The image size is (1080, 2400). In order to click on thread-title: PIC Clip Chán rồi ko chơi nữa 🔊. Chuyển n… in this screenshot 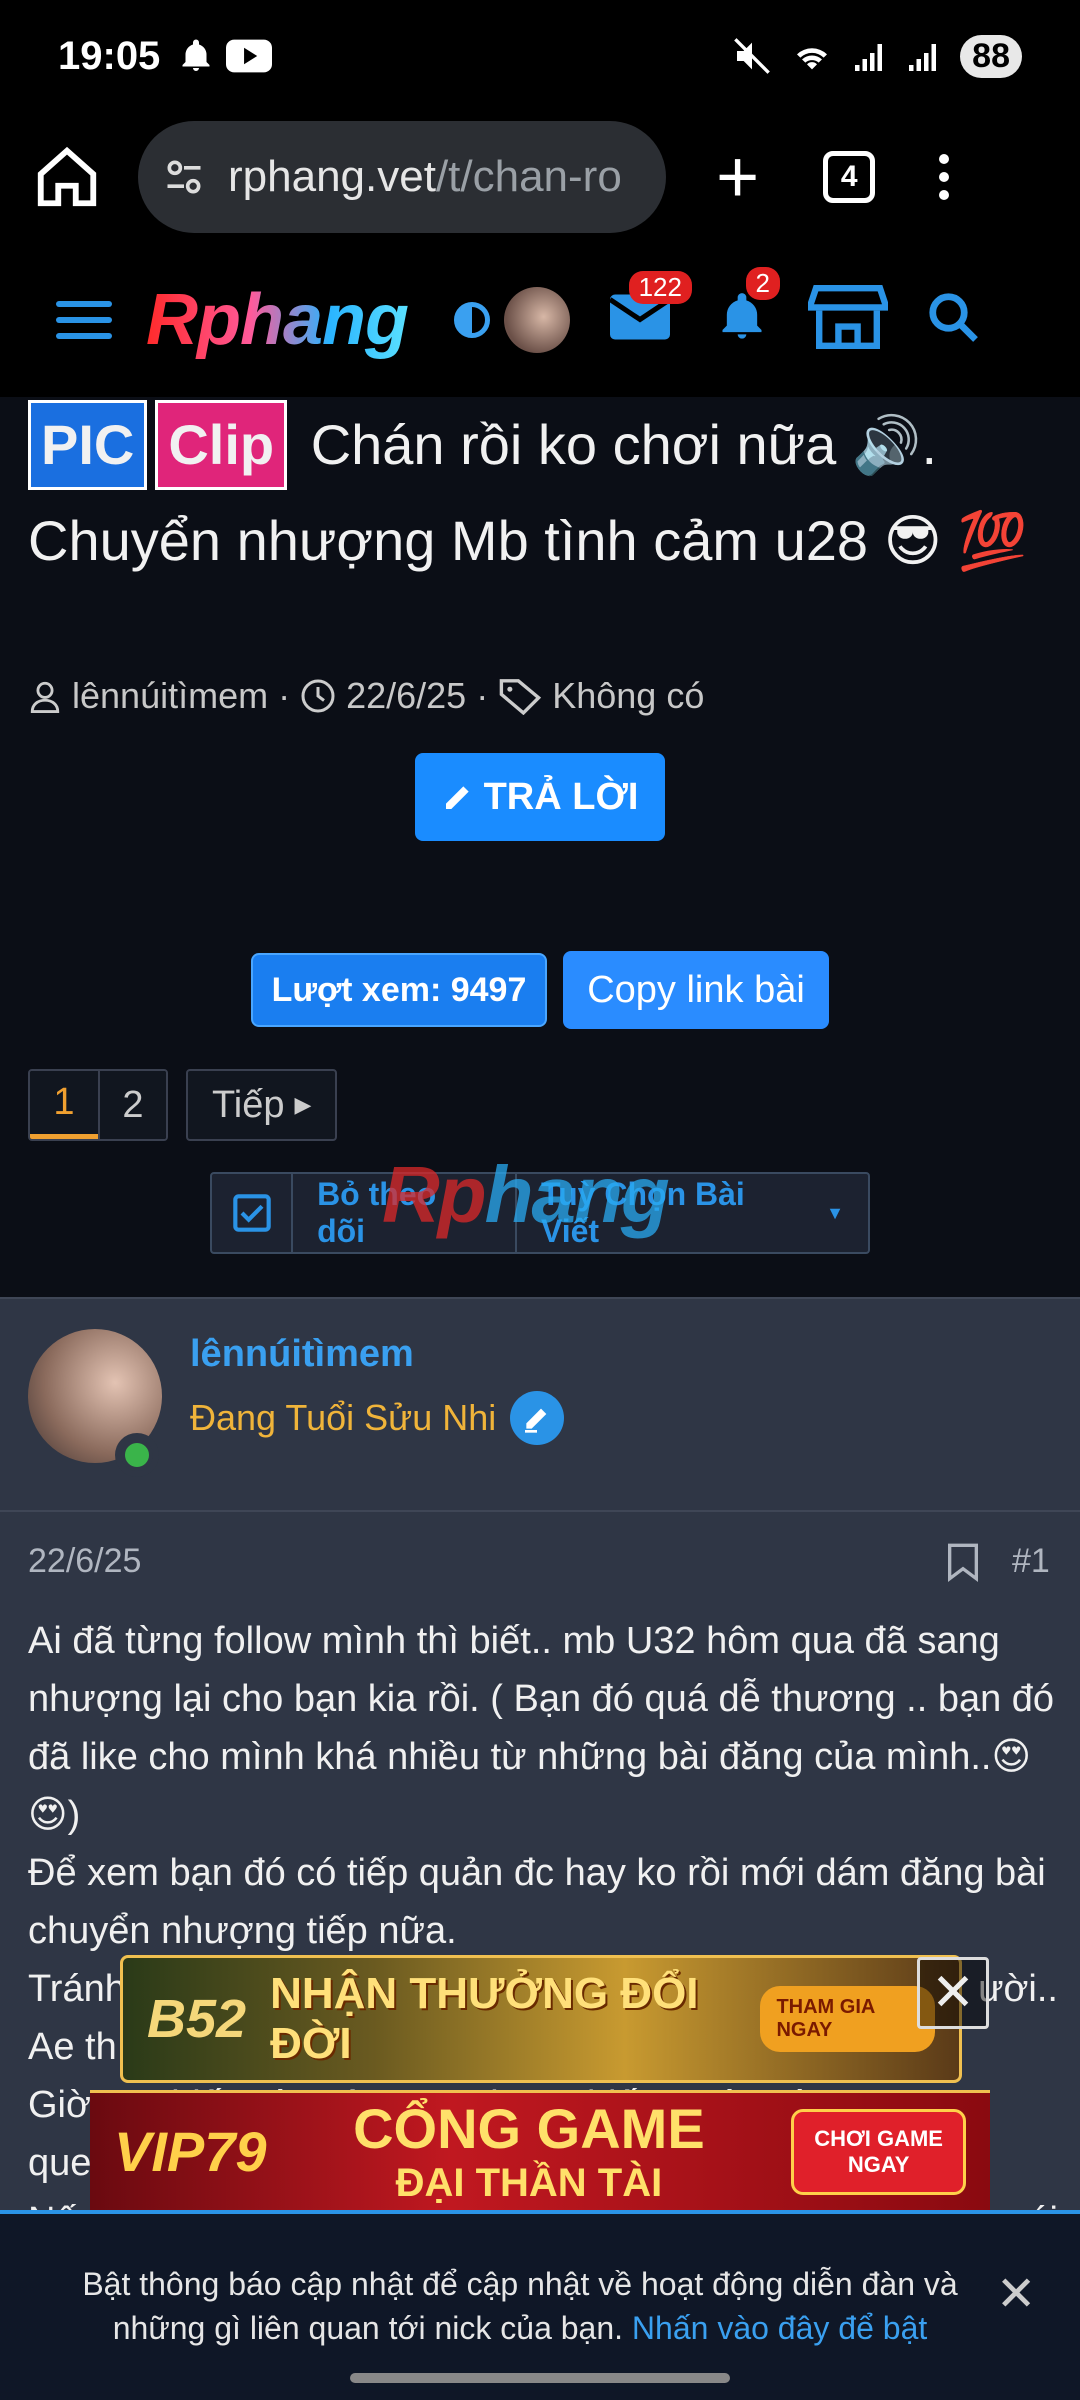, I will do `click(543, 493)`.